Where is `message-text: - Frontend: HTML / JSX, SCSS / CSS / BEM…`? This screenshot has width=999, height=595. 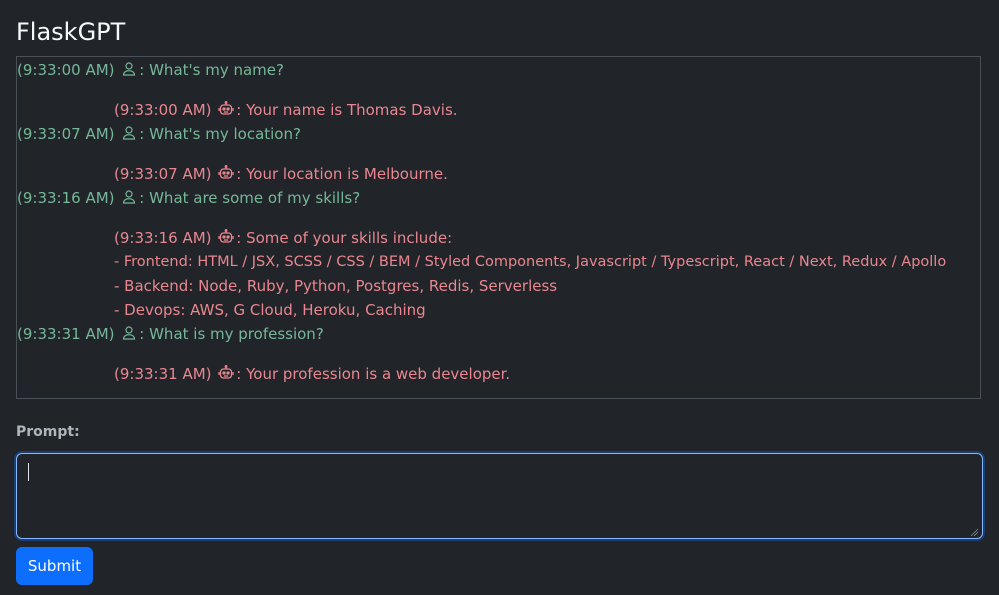 message-text: - Frontend: HTML / JSX, SCSS / CSS / BEM… is located at coordinates (530, 262).